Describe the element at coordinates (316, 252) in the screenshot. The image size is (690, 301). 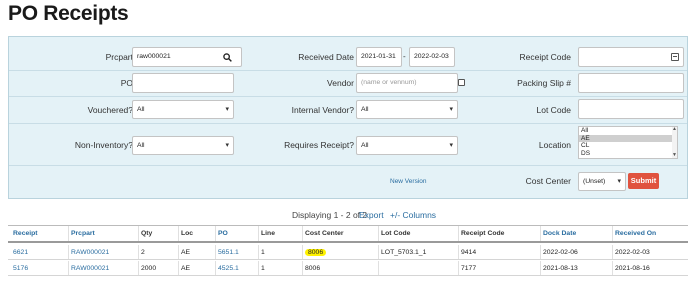
I see `cost-center-cell-highlighted: 8006` at that location.